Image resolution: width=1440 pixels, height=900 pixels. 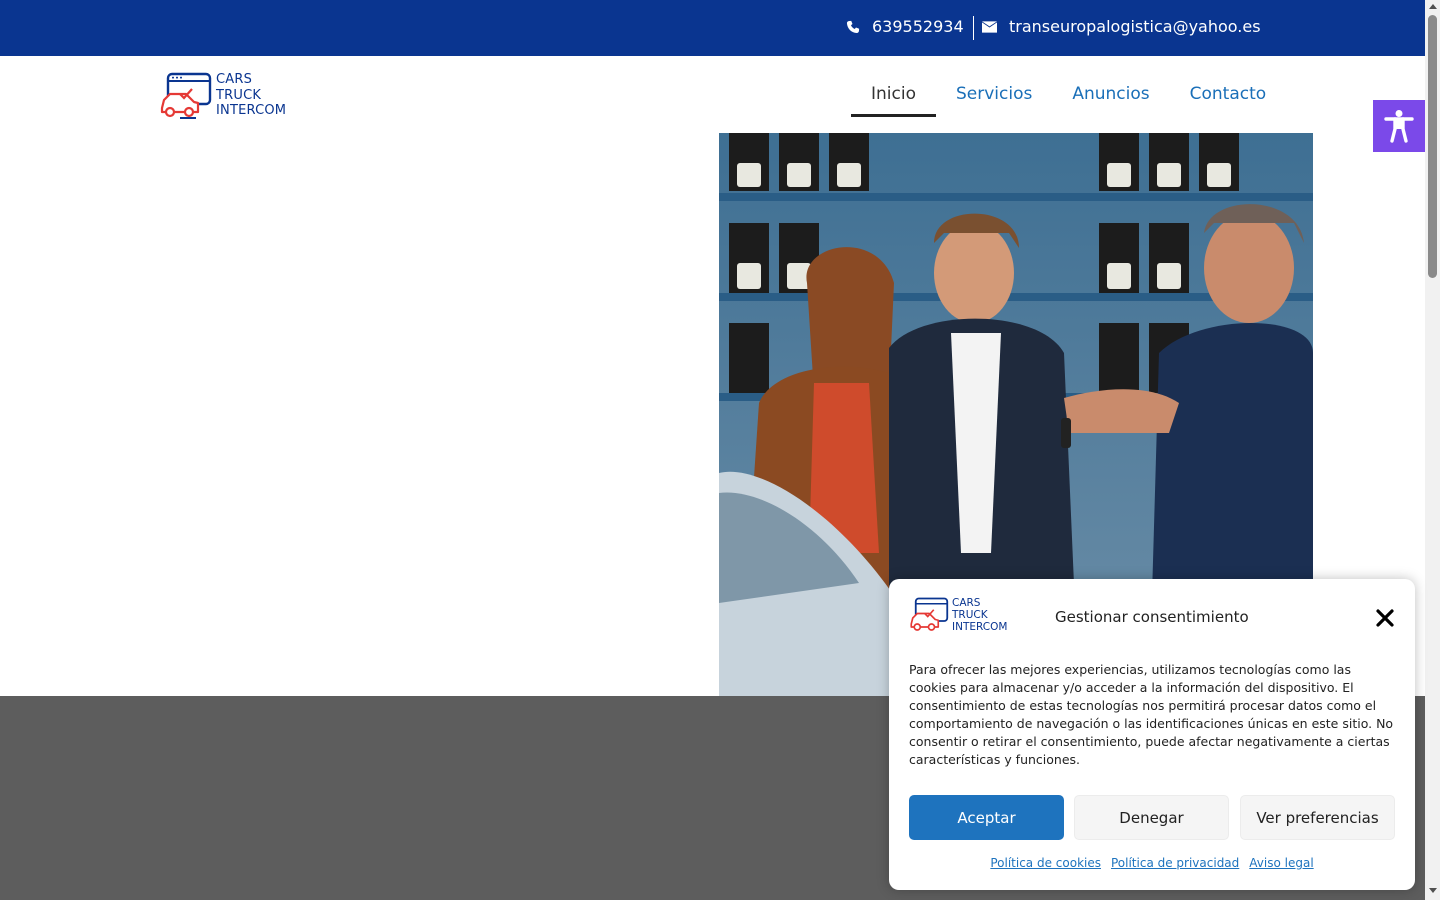 I want to click on email-contact: transeuropalogistica@yahoo.es, so click(x=1121, y=26).